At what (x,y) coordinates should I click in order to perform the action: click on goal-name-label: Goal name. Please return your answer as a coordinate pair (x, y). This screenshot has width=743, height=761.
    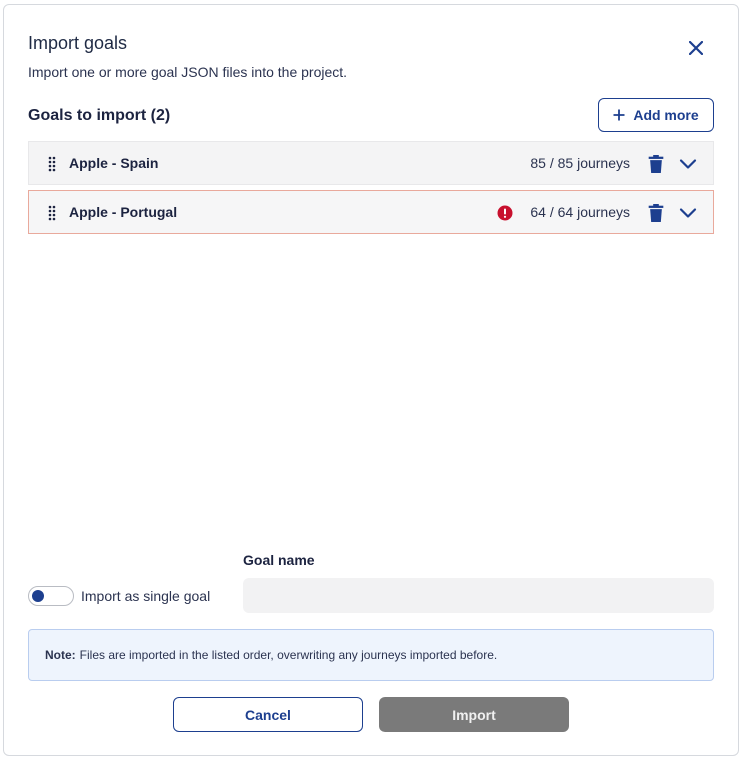
    Looking at the image, I should click on (279, 560).